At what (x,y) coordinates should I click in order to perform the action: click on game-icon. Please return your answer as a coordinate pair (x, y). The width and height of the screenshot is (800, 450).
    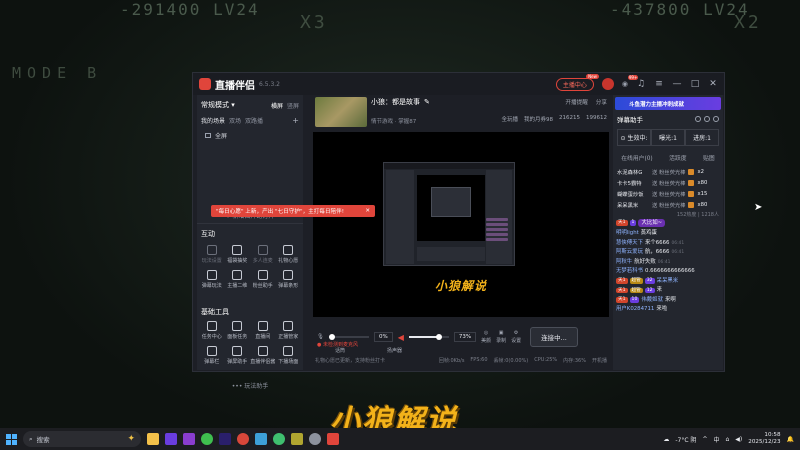
    Looking at the image, I should click on (297, 439).